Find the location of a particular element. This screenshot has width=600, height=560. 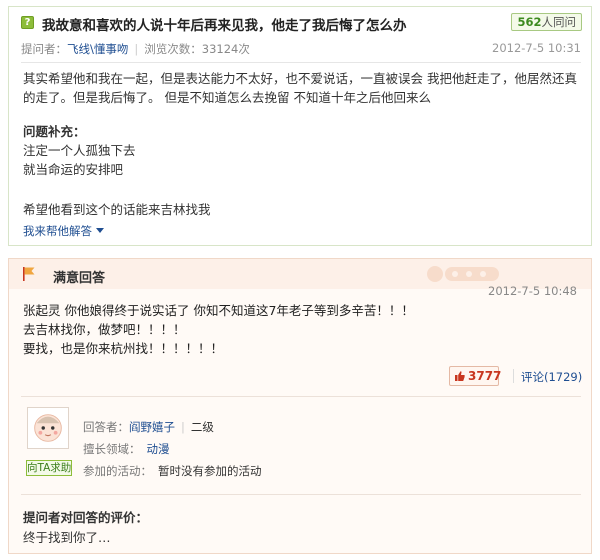

supplement-line: 注定一个人孤独下去 is located at coordinates (79, 150).